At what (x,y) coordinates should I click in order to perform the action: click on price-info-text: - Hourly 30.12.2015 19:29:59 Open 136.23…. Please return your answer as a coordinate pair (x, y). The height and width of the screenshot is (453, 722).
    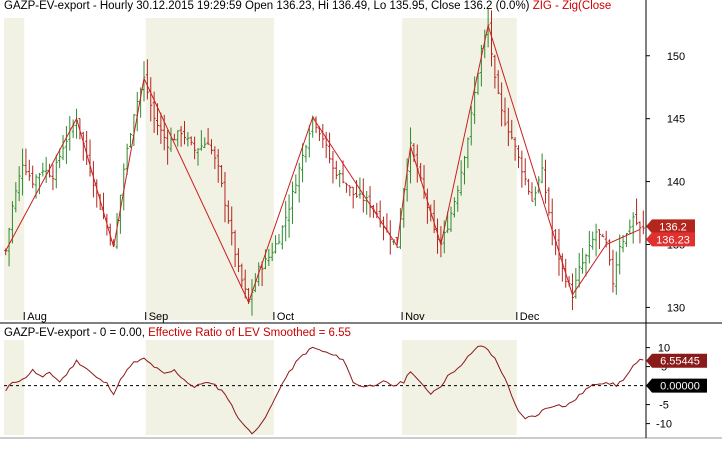
    Looking at the image, I should click on (309, 6).